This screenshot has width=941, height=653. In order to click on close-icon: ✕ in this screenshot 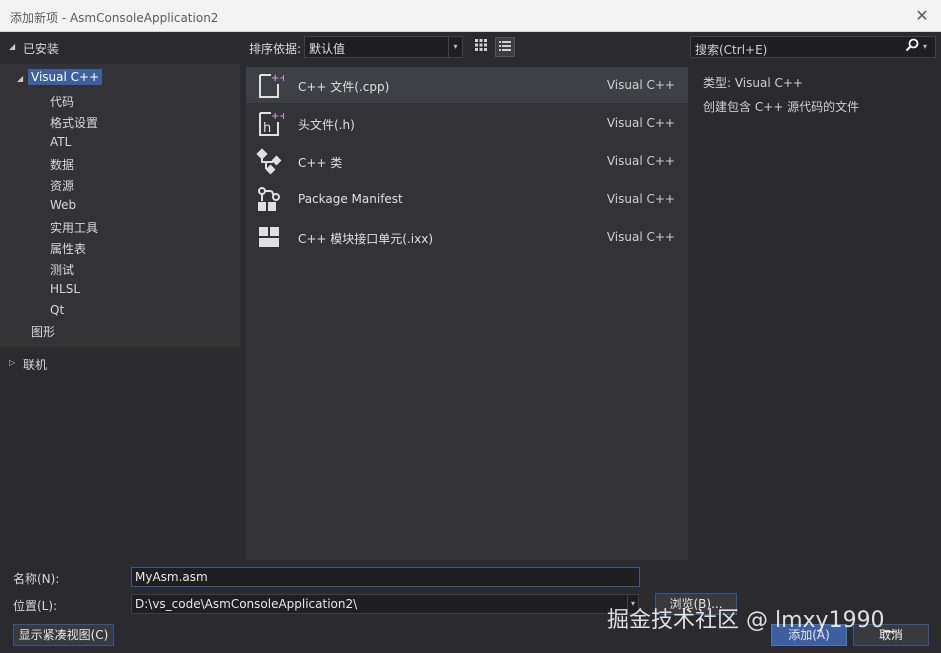, I will do `click(922, 16)`.